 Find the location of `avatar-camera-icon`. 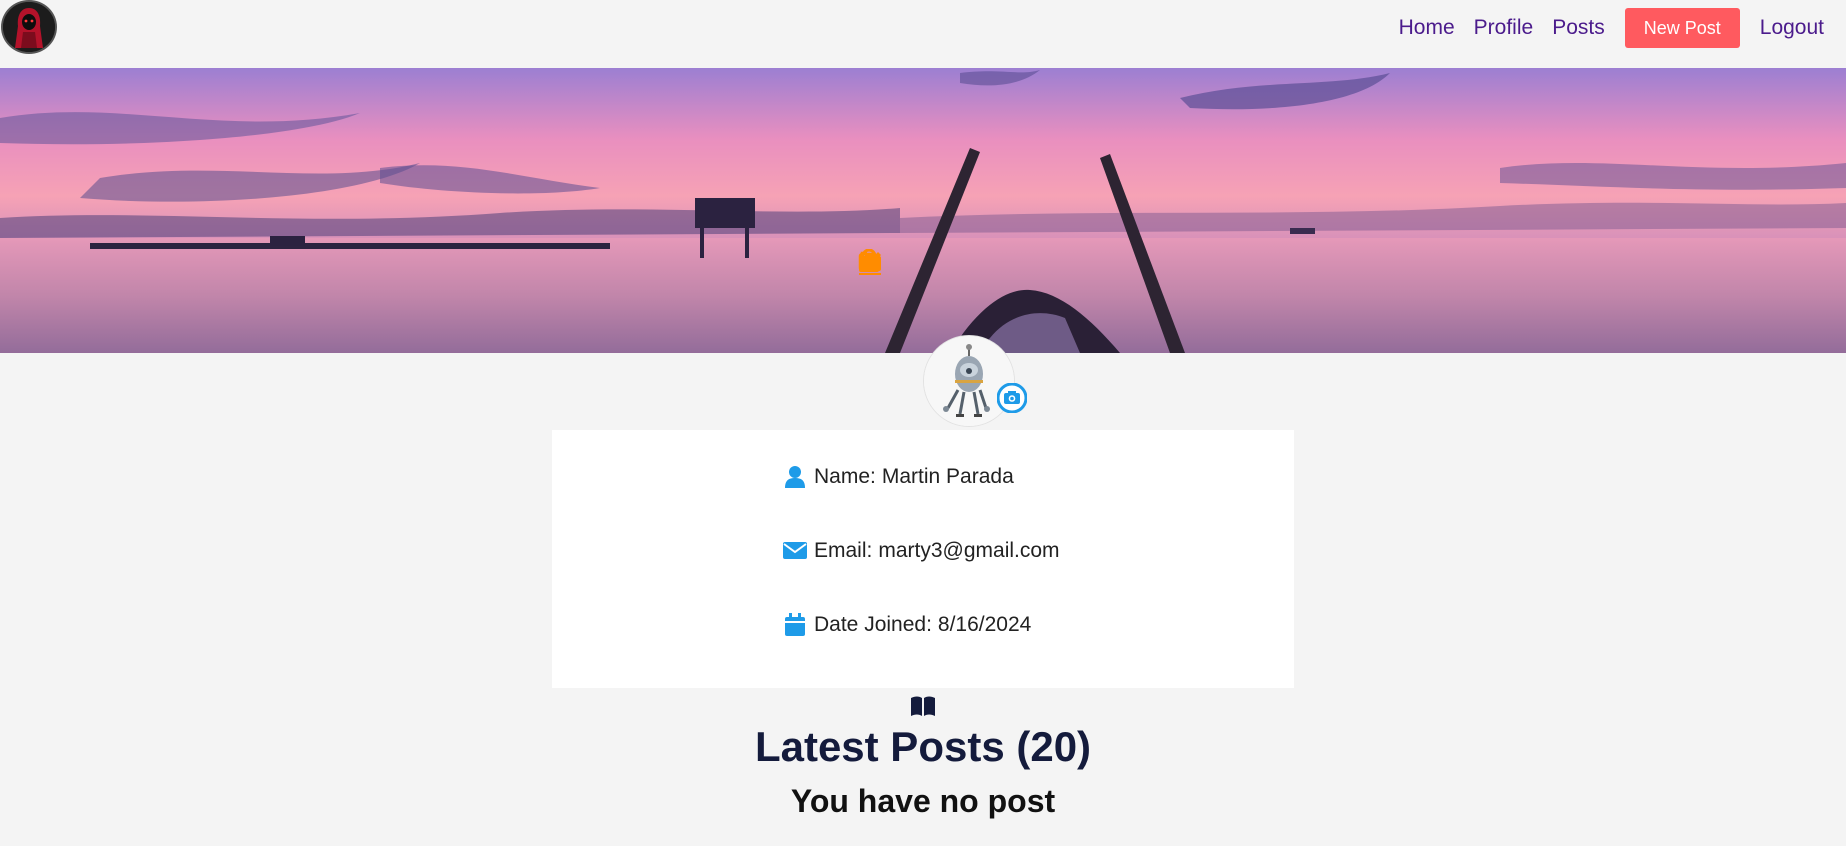

avatar-camera-icon is located at coordinates (1012, 398).